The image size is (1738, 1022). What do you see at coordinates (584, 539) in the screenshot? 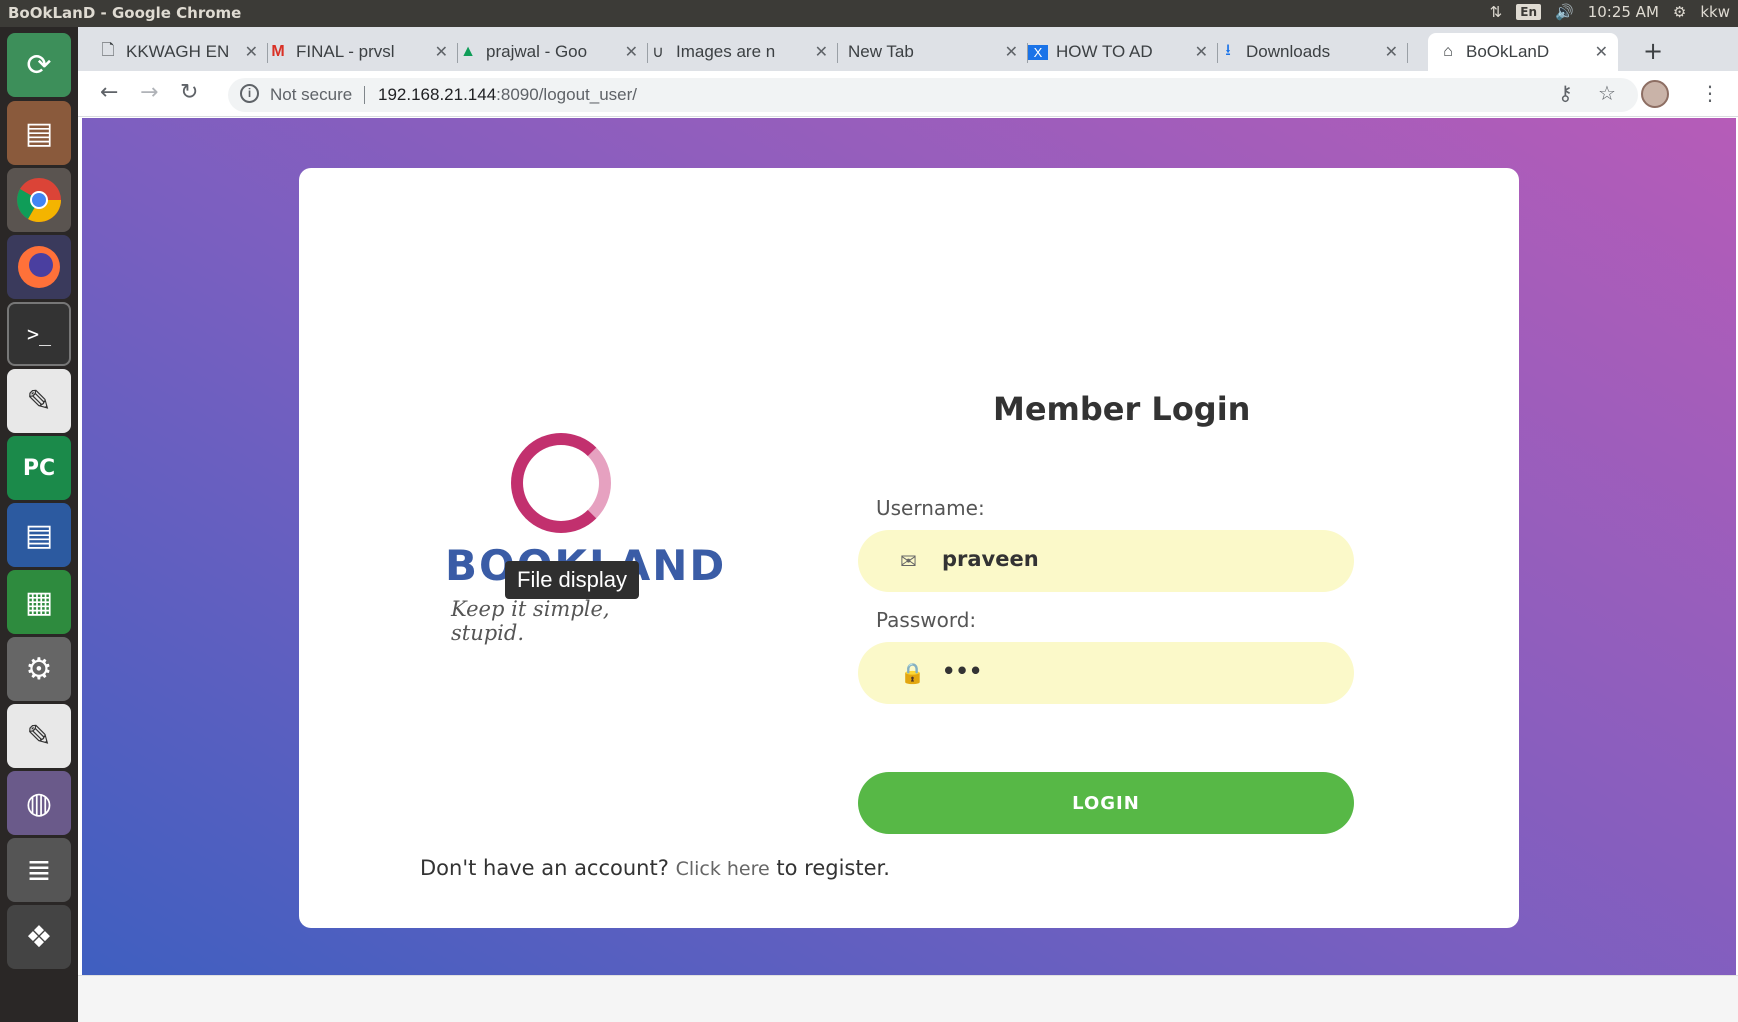
I see `bookland-logo: BOOKLAND Keep it simple, stupid.` at bounding box center [584, 539].